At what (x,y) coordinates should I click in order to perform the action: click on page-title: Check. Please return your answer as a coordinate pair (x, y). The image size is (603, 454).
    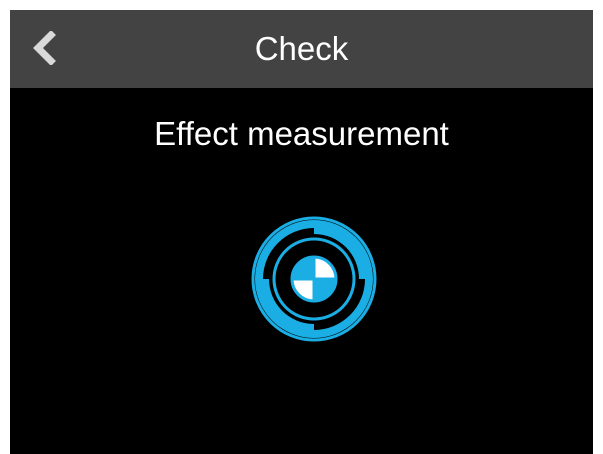
    Looking at the image, I should click on (301, 48).